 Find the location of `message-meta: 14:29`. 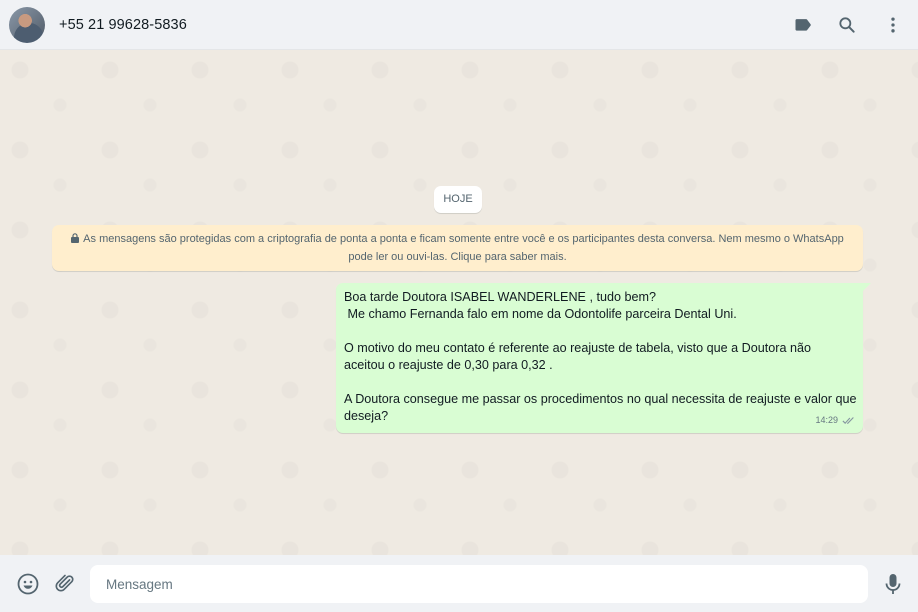

message-meta: 14:29 is located at coordinates (835, 420).